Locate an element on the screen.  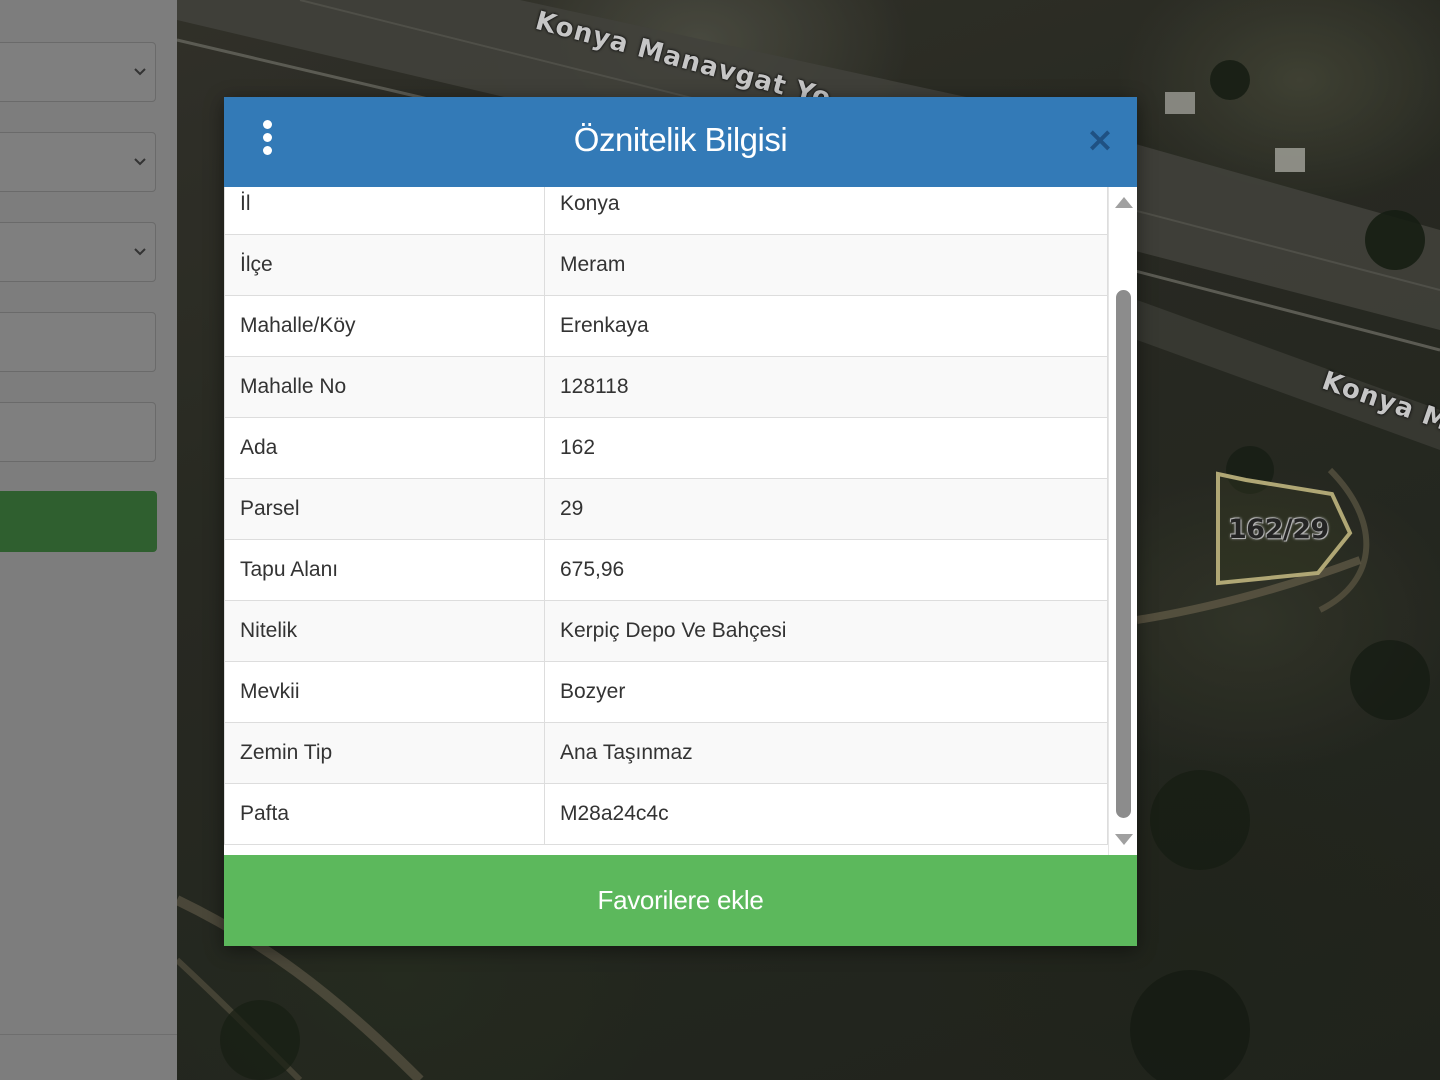
attribute-value: Kerpiç Depo Ve Bahçesi is located at coordinates (826, 631).